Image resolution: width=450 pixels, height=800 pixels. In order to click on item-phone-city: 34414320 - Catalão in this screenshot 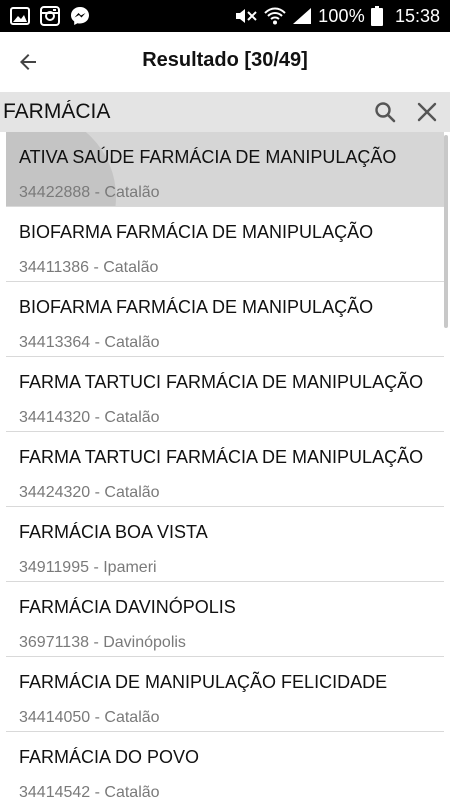, I will do `click(89, 417)`.